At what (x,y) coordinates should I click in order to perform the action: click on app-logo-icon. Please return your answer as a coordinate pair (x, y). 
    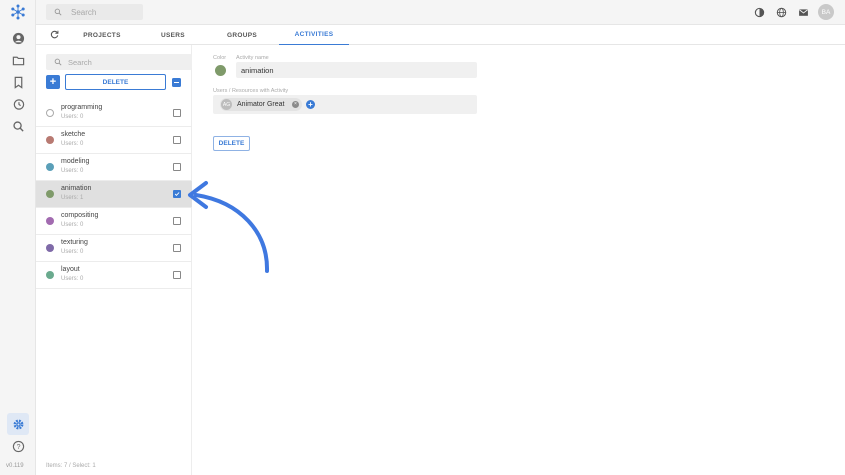
    Looking at the image, I should click on (18, 12).